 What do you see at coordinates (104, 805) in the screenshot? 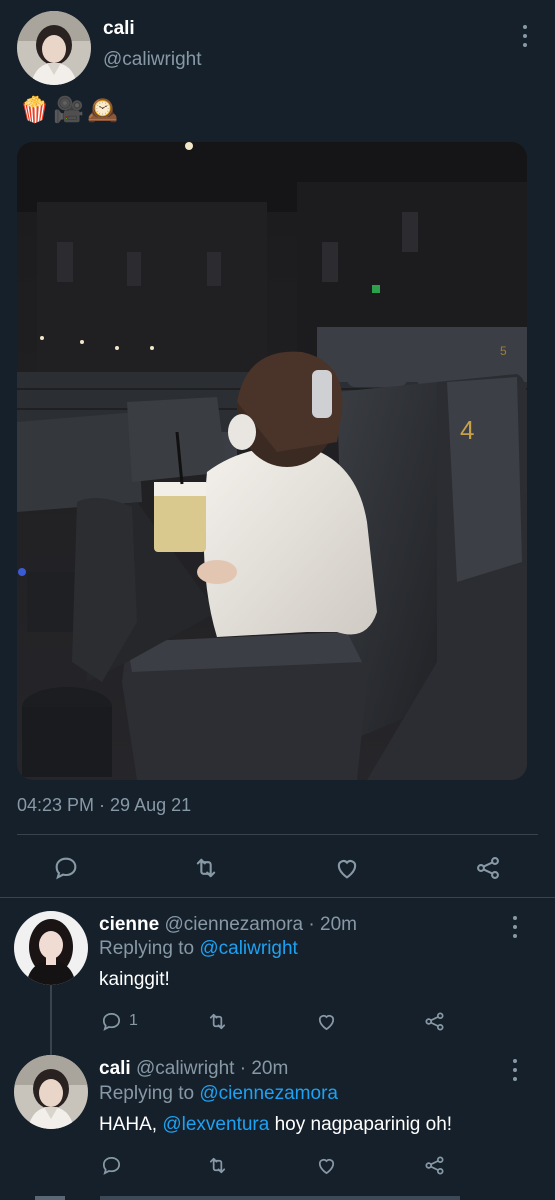
I see `tweet-timestamp: 04:23 PM · 29 Aug 21` at bounding box center [104, 805].